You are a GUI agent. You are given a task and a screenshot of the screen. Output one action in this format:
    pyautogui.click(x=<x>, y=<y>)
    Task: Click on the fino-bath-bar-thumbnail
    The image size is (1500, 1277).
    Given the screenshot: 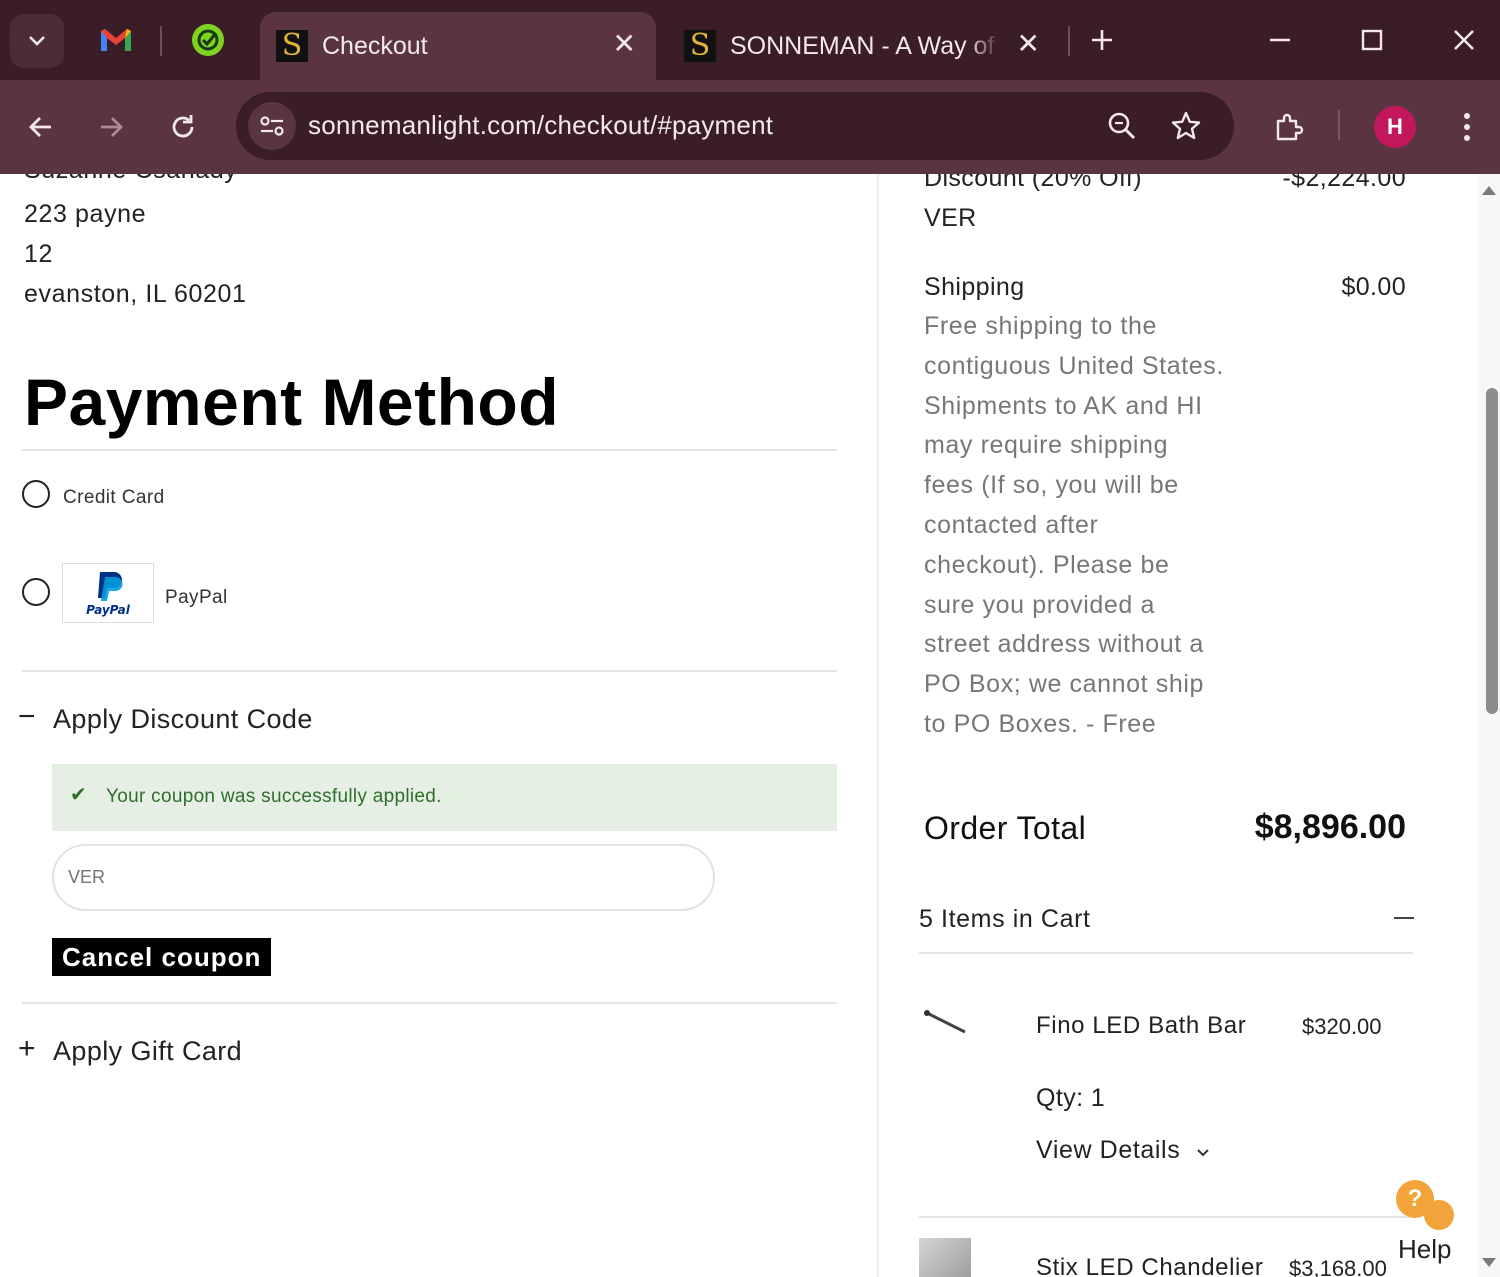 What is the action you would take?
    pyautogui.click(x=945, y=1022)
    